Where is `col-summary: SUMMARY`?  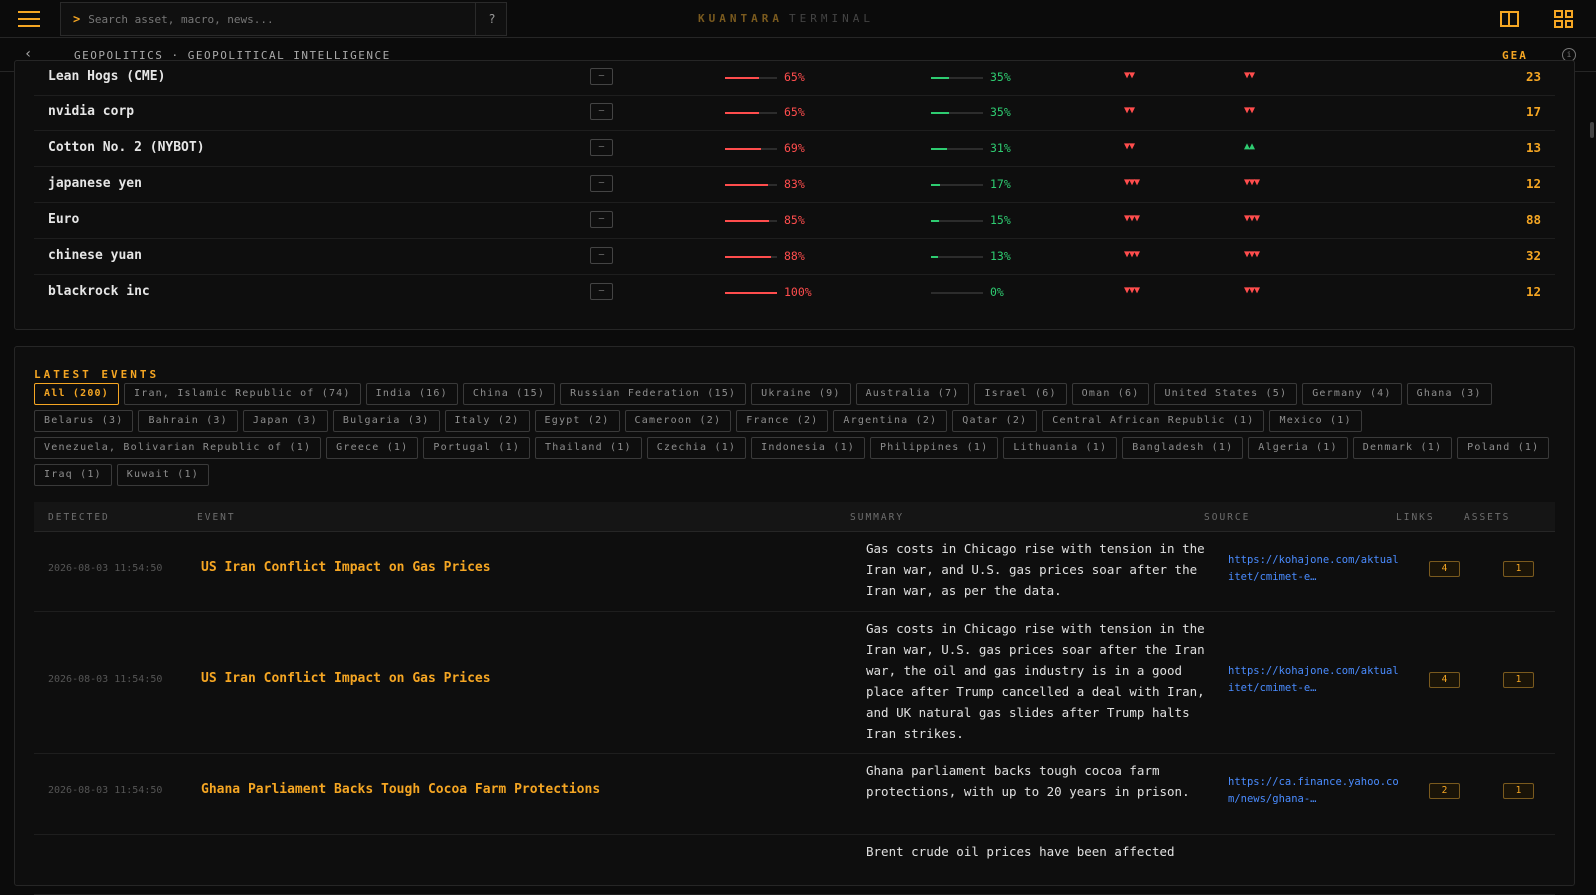 col-summary: SUMMARY is located at coordinates (877, 517).